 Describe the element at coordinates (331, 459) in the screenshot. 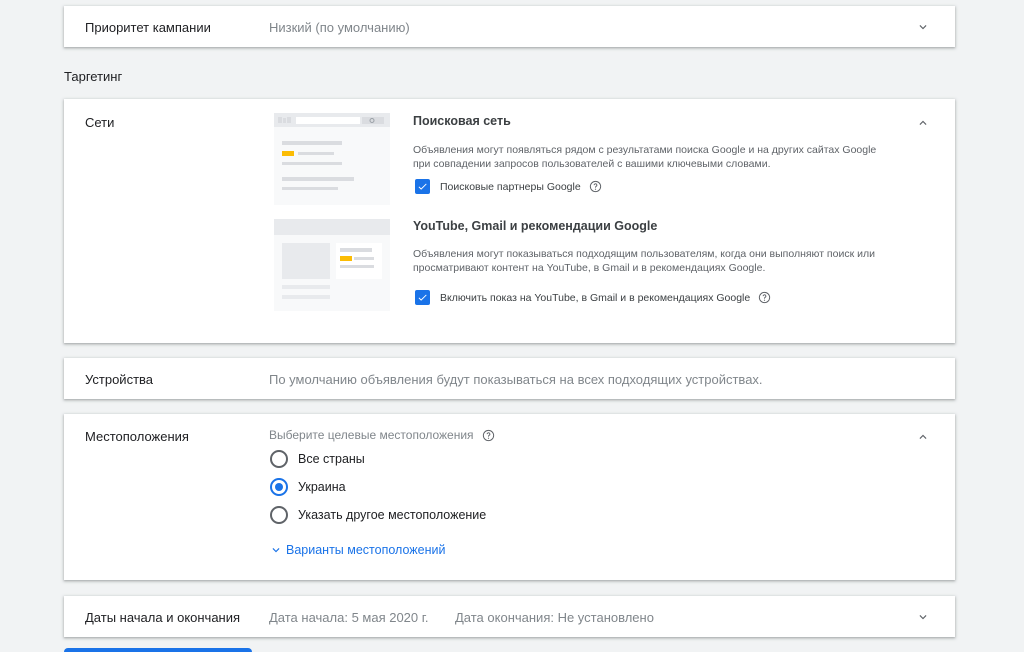

I see `location-option-label: Все страны` at that location.